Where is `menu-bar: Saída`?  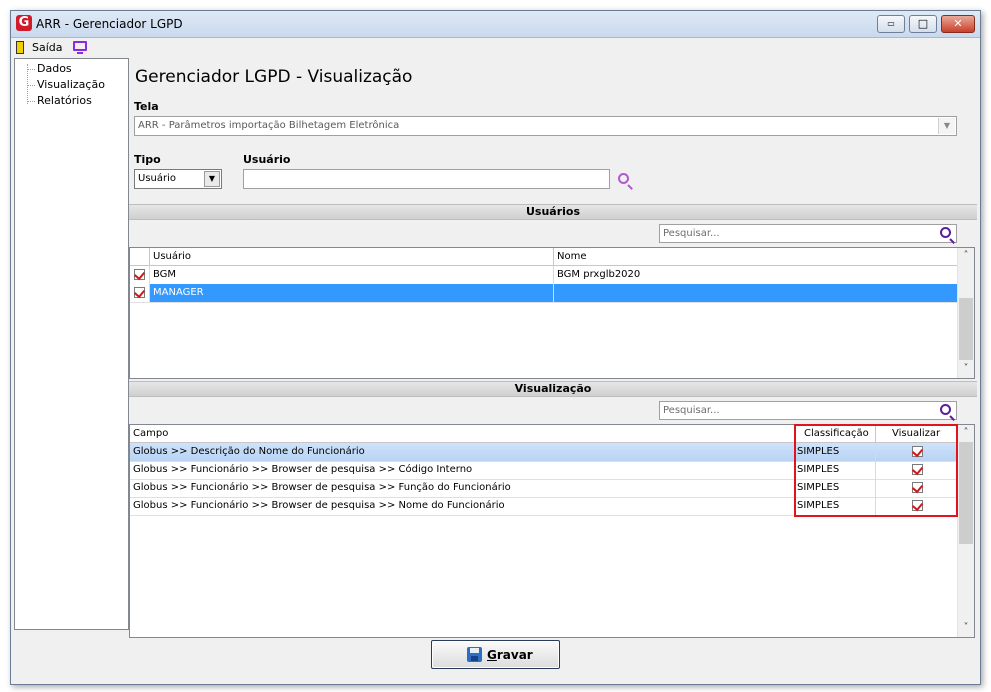
menu-bar: Saída is located at coordinates (495, 47).